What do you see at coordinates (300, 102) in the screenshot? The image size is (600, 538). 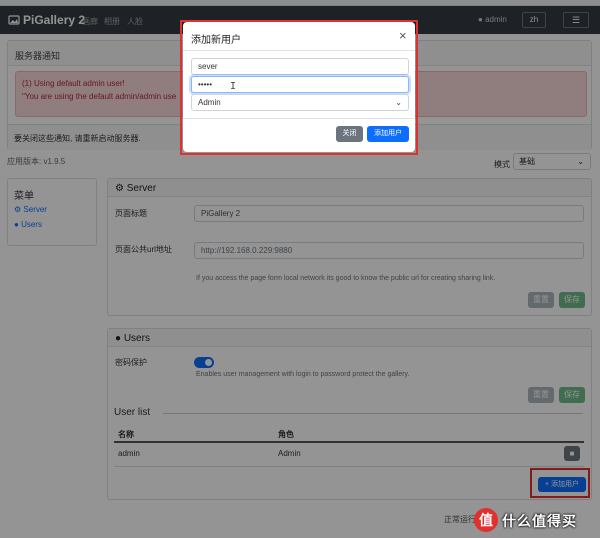 I see `role-select: Admin ⌄` at bounding box center [300, 102].